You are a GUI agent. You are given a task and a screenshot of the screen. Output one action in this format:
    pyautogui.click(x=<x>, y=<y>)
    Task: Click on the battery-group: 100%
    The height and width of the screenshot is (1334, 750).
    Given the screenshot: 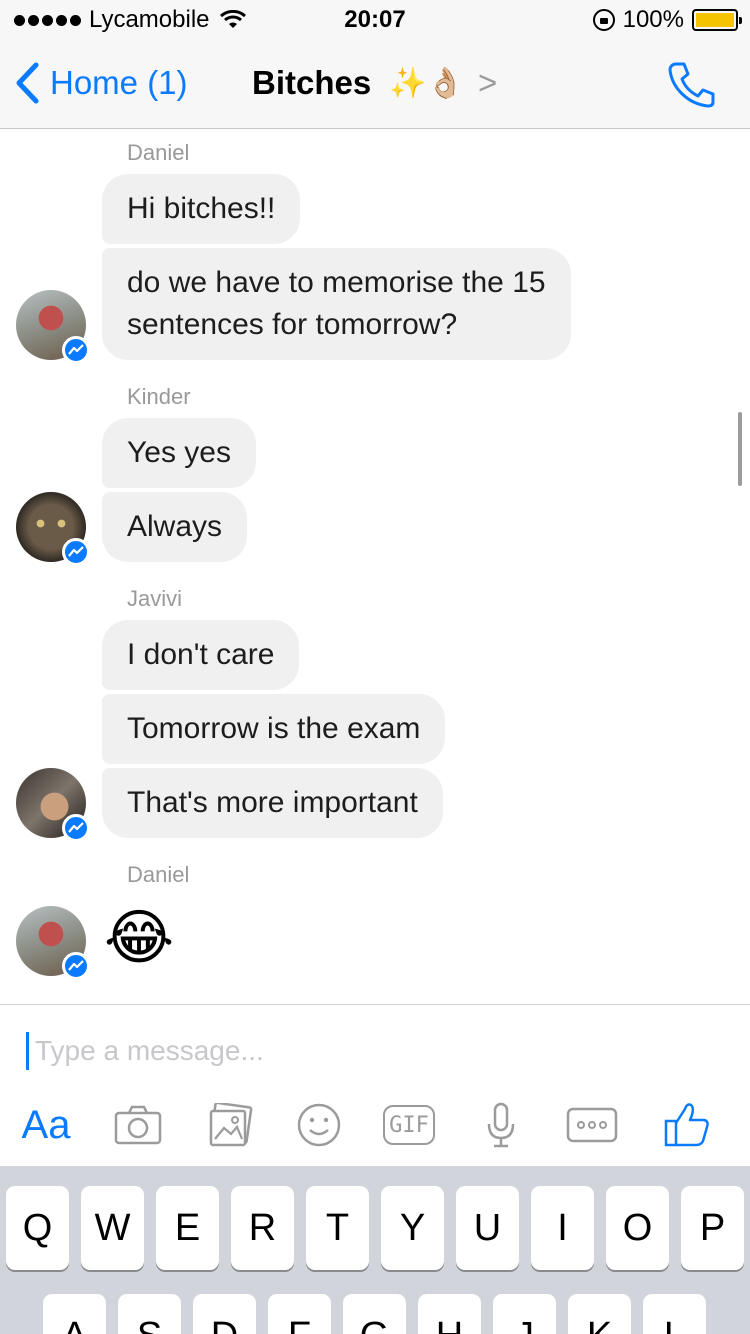 What is the action you would take?
    pyautogui.click(x=667, y=20)
    